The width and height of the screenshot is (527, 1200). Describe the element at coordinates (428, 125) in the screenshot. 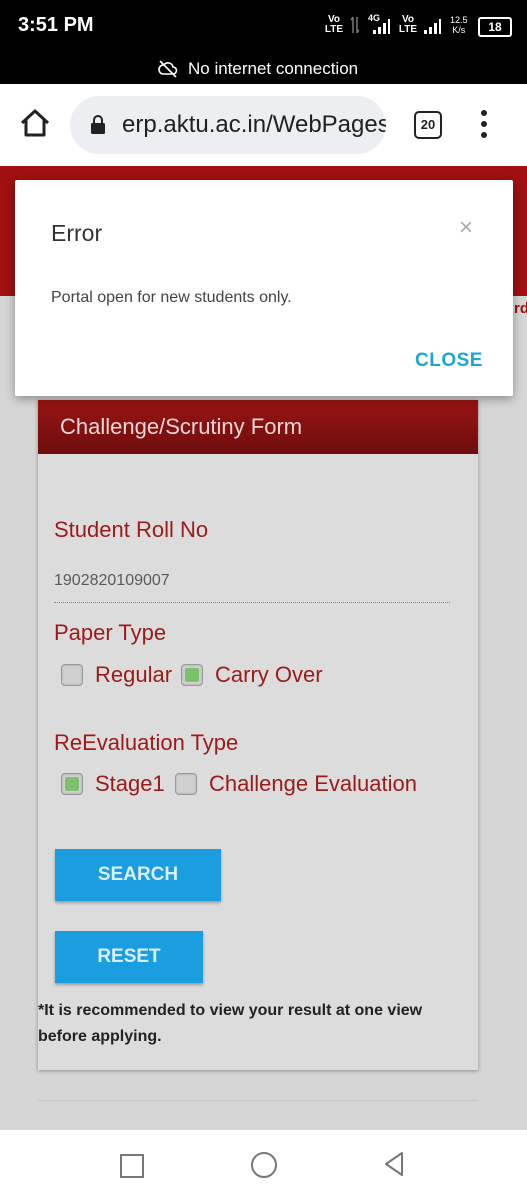

I see `tab-switcher-button: 20` at that location.